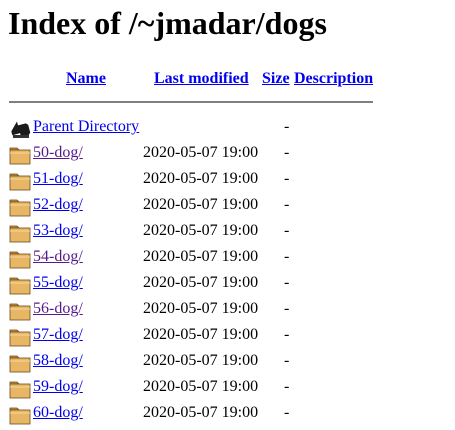 The height and width of the screenshot is (430, 455). I want to click on back-arrow-icon, so click(21, 129).